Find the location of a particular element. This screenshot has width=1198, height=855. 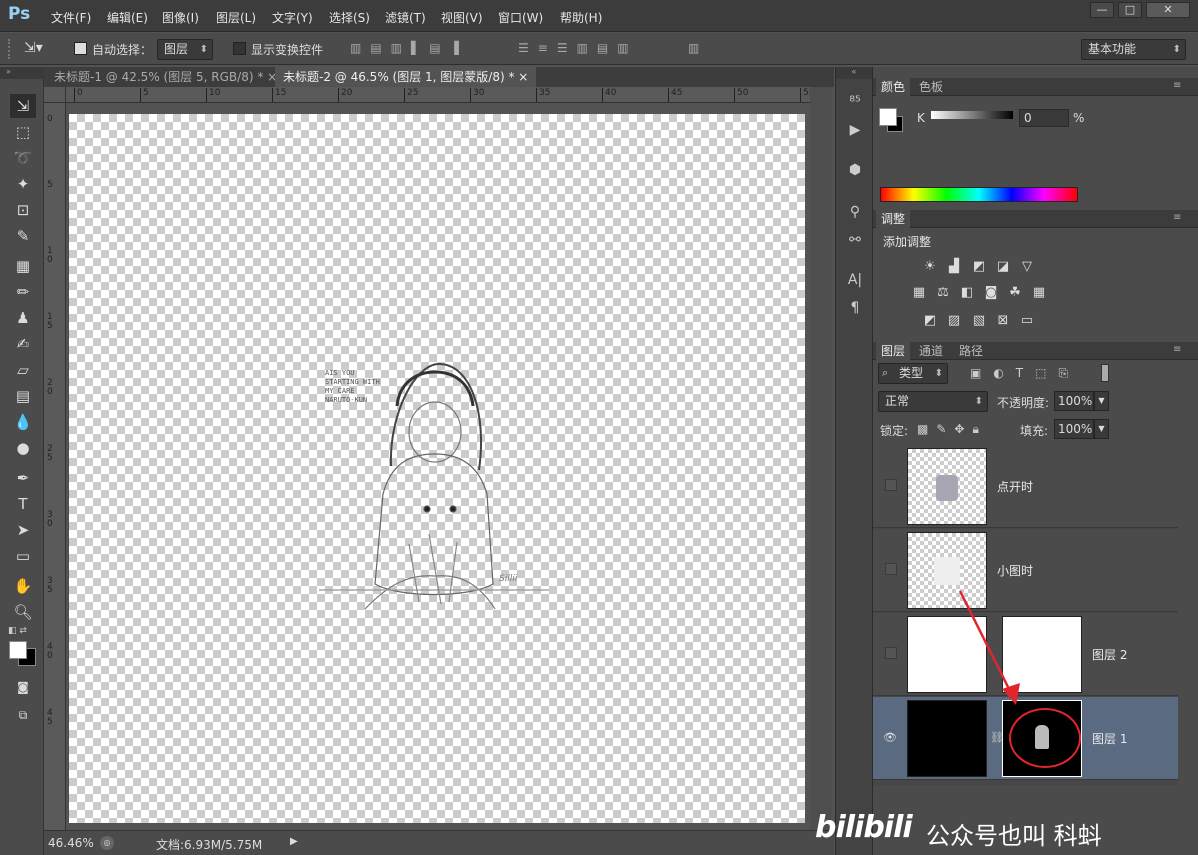

color-spectrum-bar is located at coordinates (979, 194).